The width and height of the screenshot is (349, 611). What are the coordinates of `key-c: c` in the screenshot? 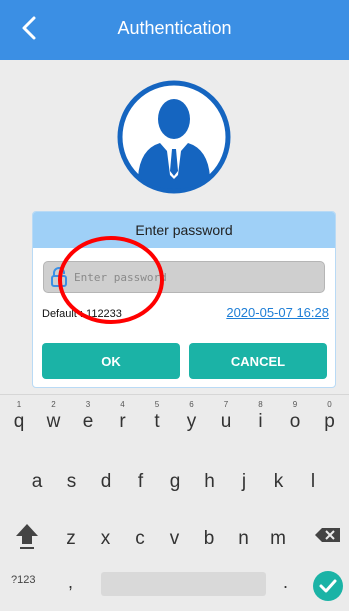 It's located at (140, 536).